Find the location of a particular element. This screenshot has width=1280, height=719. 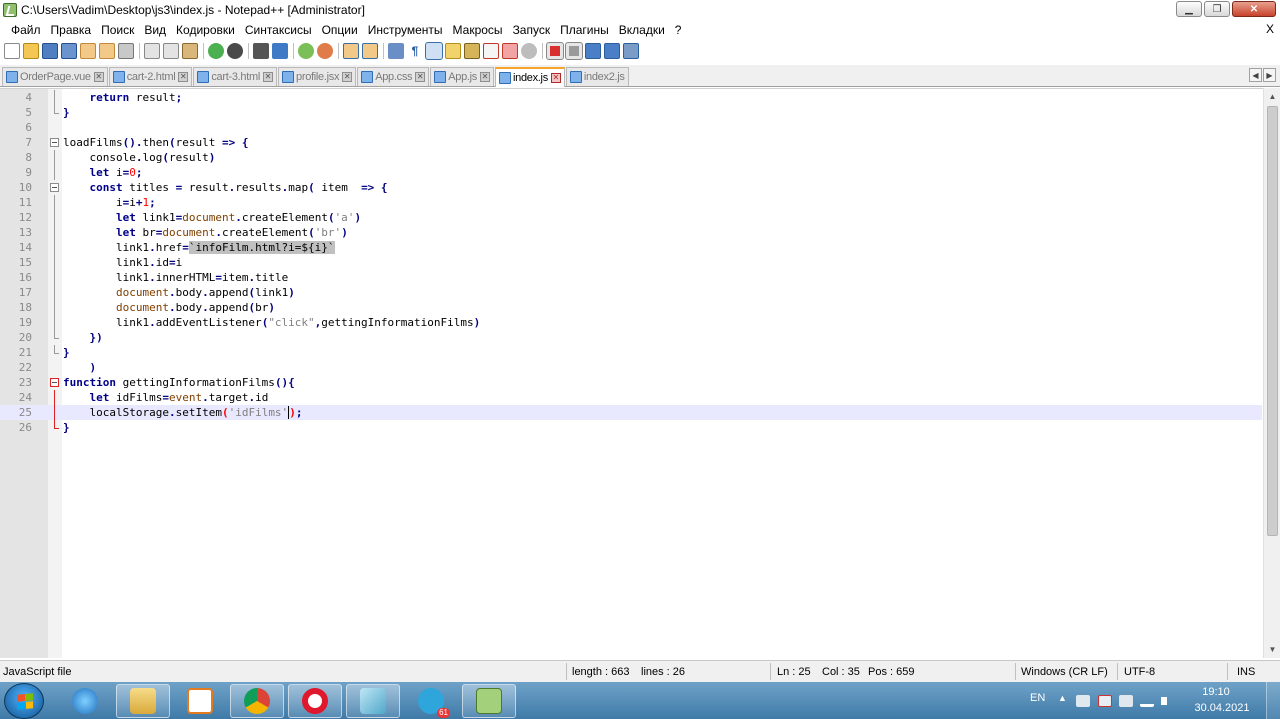

undo-icon is located at coordinates (216, 51).